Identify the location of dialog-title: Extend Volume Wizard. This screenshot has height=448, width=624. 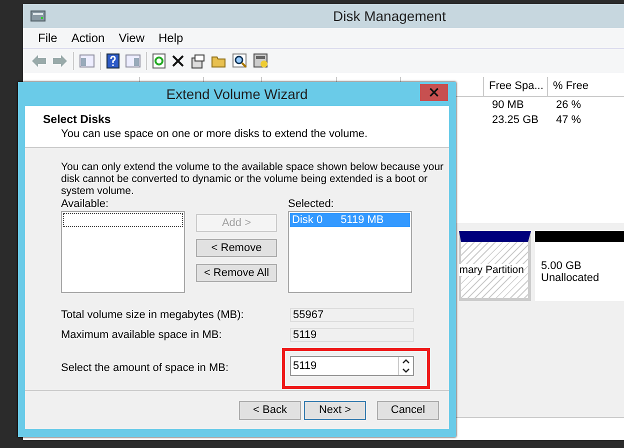
(237, 94).